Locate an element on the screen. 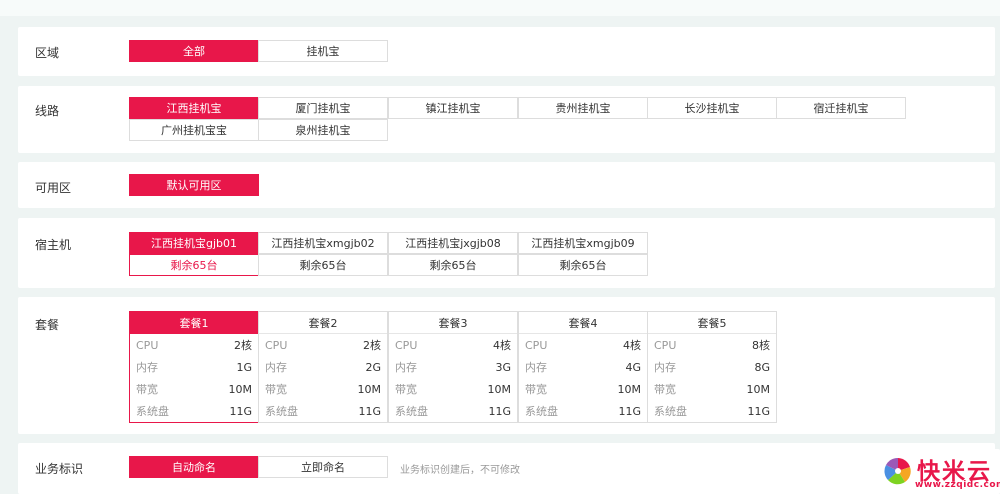 The width and height of the screenshot is (1000, 494). host-option-gjb01: 江西挂机宝gjb01 is located at coordinates (194, 243).